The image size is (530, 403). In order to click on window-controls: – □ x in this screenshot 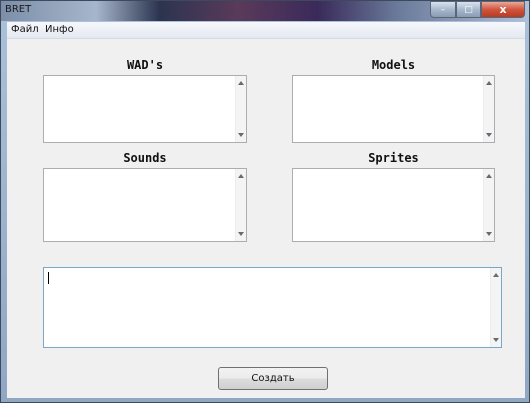, I will do `click(477, 10)`.